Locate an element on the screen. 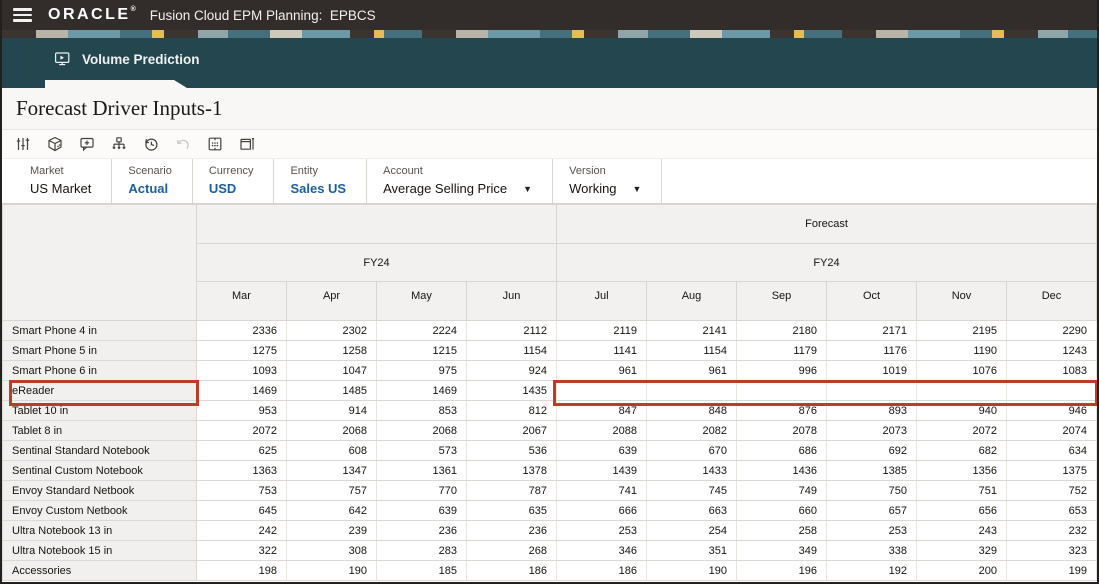 The height and width of the screenshot is (584, 1099). month-header-jun: Jun is located at coordinates (511, 301).